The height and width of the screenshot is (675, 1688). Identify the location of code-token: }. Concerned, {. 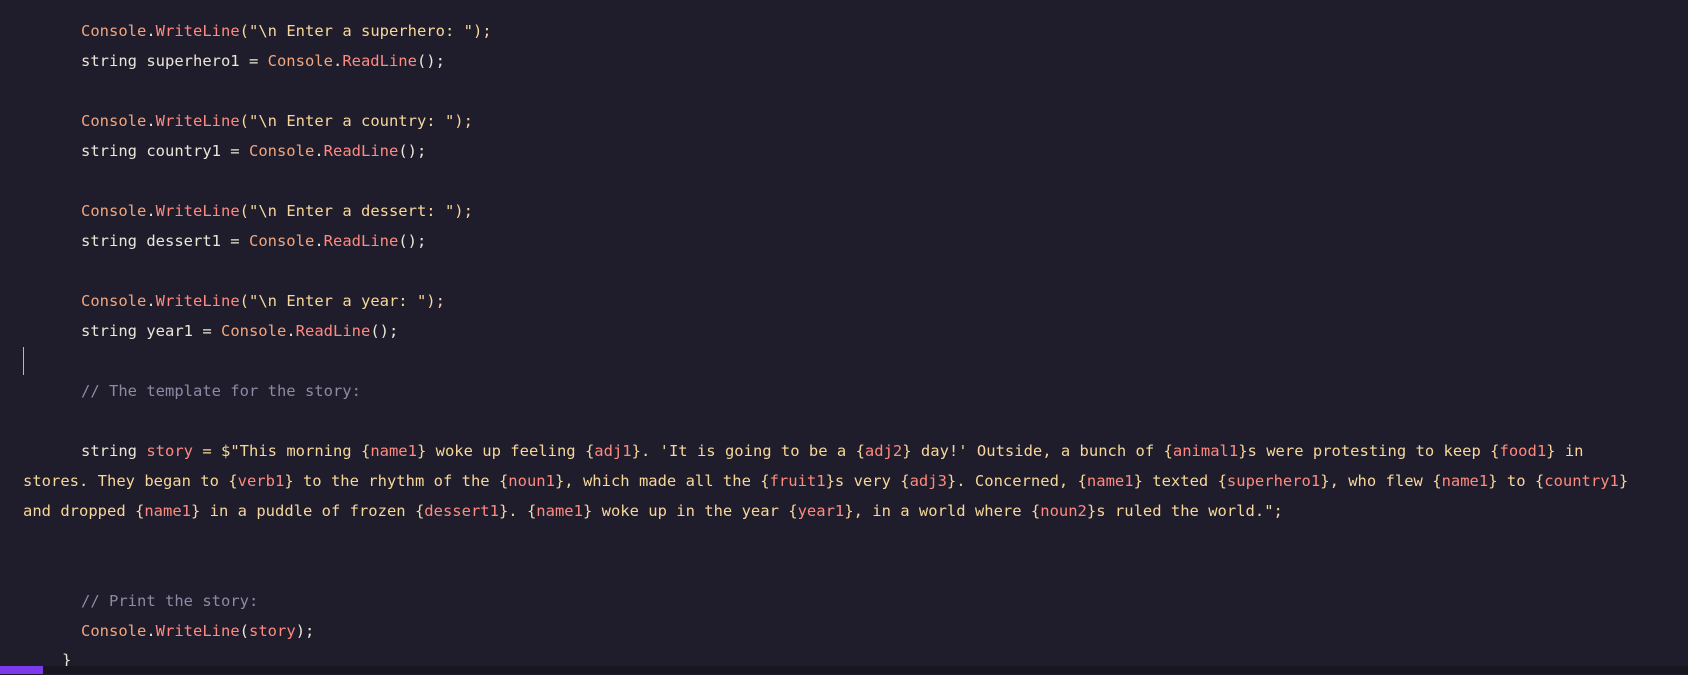
(1016, 481).